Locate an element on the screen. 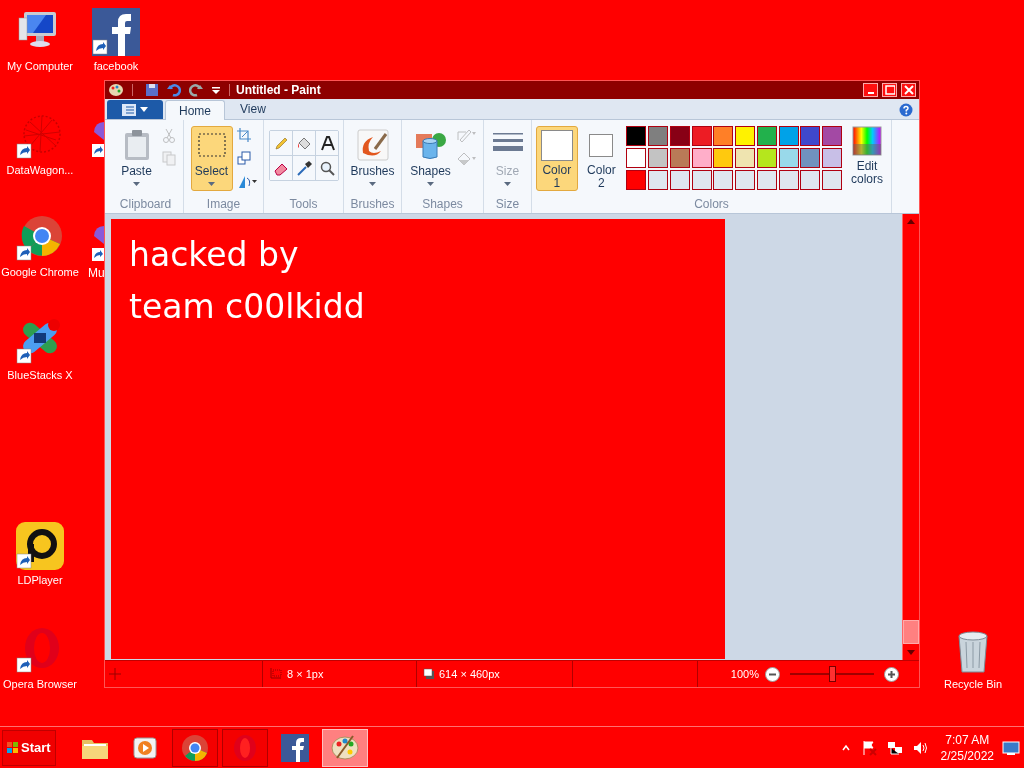 The height and width of the screenshot is (768, 1024). group-label: Image is located at coordinates (223, 204).